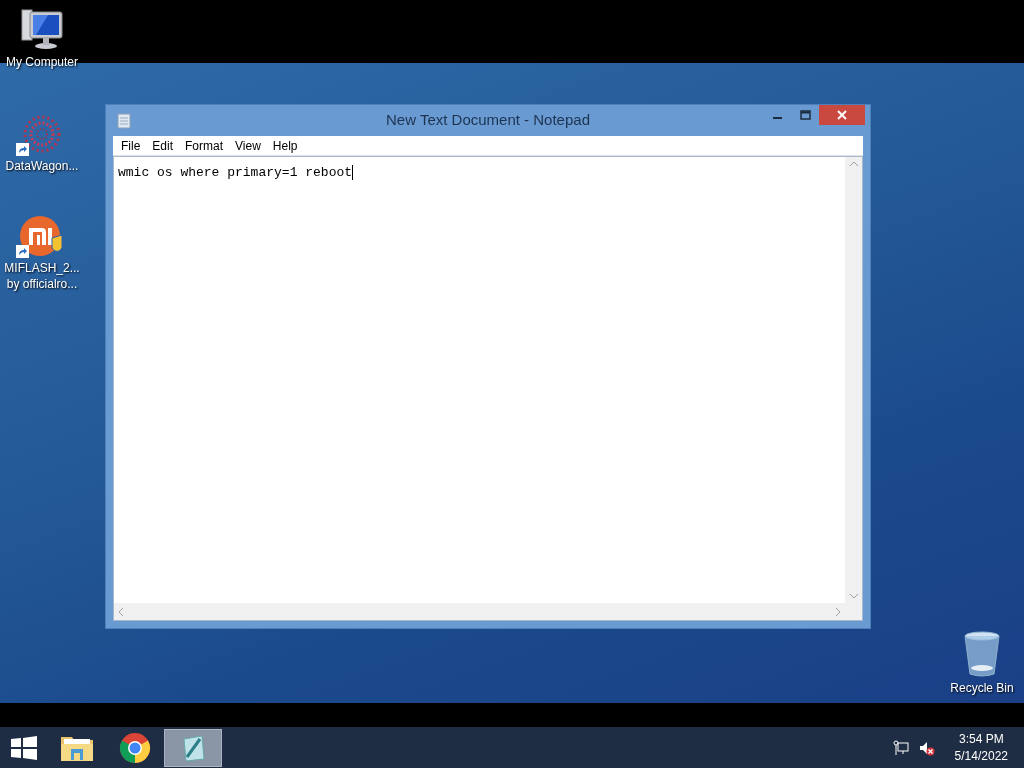 The height and width of the screenshot is (768, 1024). Describe the element at coordinates (204, 145) in the screenshot. I see `menu-item: Format` at that location.